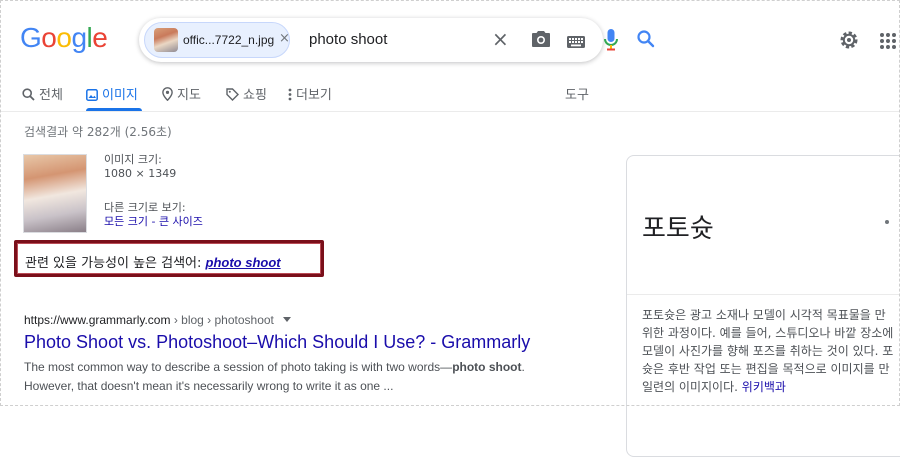  What do you see at coordinates (166, 40) in the screenshot?
I see `image-chip-thumbnail` at bounding box center [166, 40].